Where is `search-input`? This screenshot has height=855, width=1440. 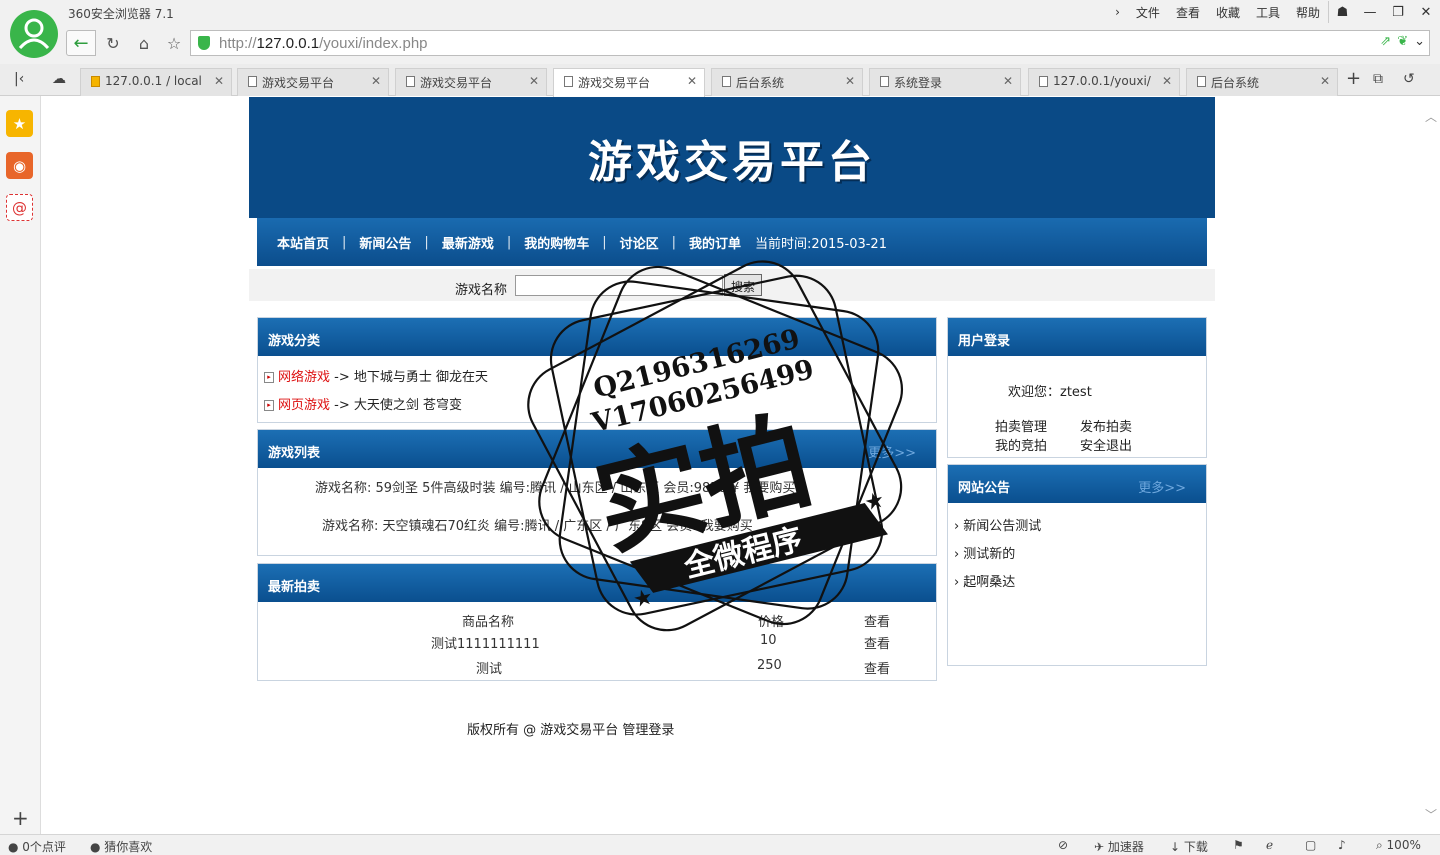
search-input is located at coordinates (619, 285).